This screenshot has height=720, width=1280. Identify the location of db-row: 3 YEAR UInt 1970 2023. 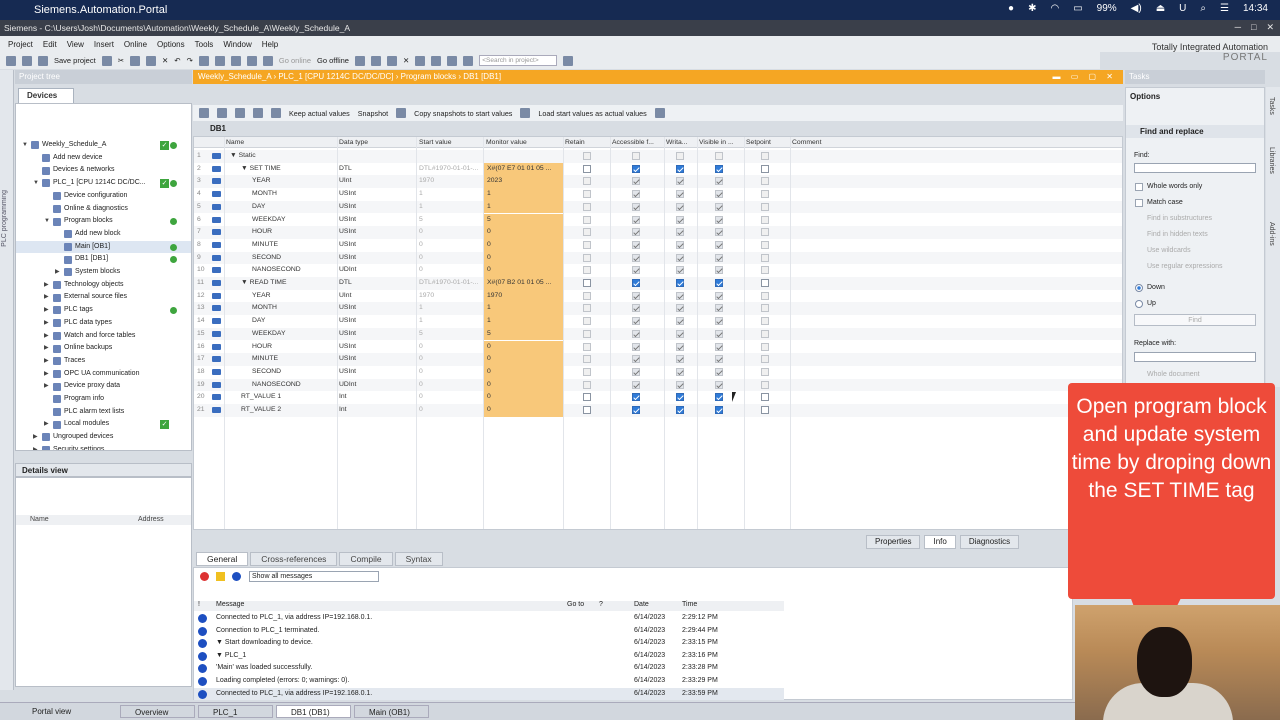
(658, 182).